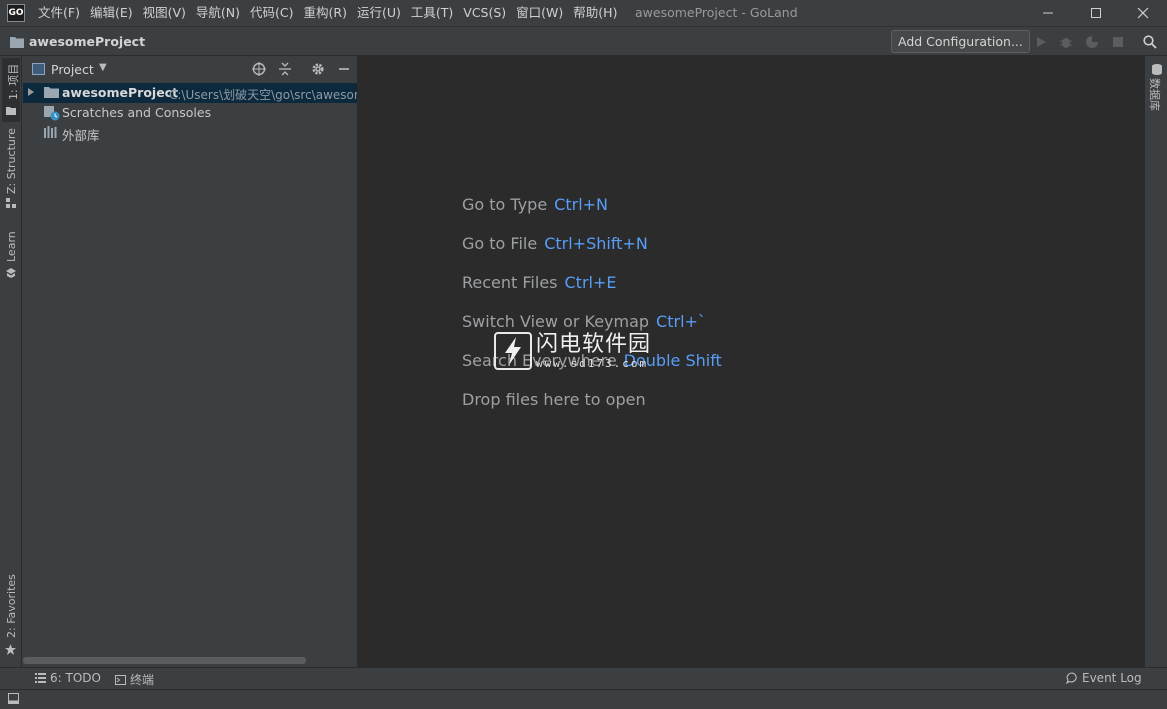  What do you see at coordinates (40, 678) in the screenshot?
I see `todo-list-icon` at bounding box center [40, 678].